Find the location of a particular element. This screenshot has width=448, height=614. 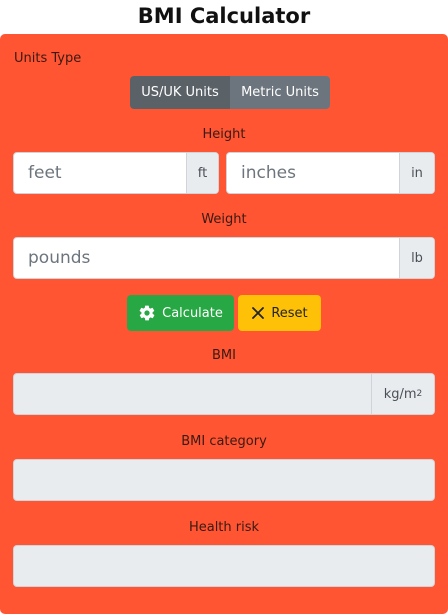

feet-input-group: ft is located at coordinates (116, 173).